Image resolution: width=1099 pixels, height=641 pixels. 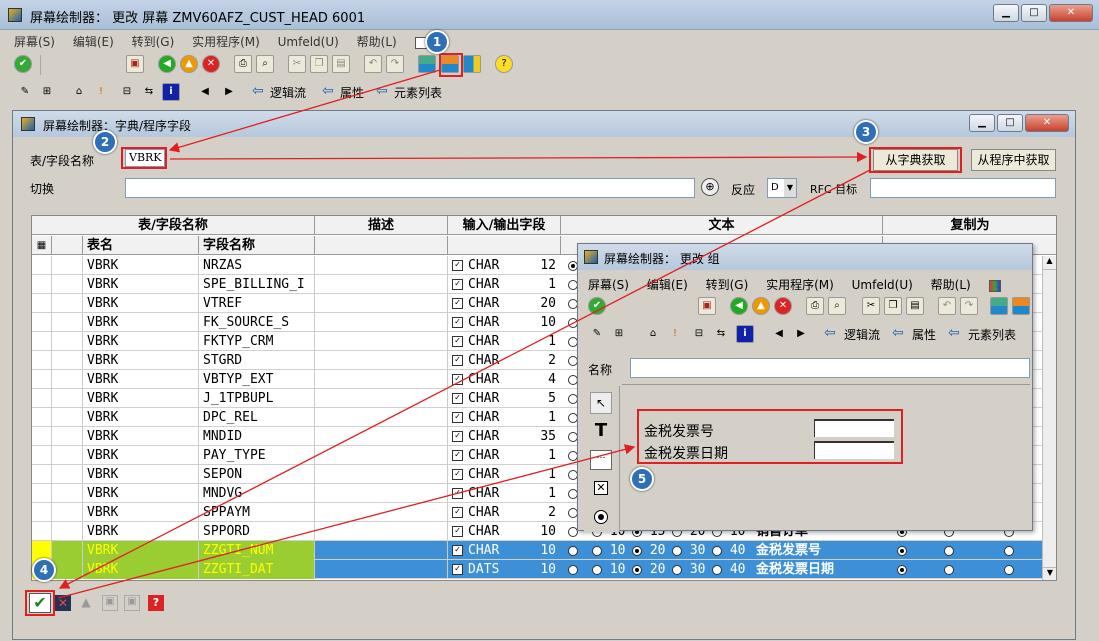 I want to click on step-badge-5: 5, so click(x=642, y=479).